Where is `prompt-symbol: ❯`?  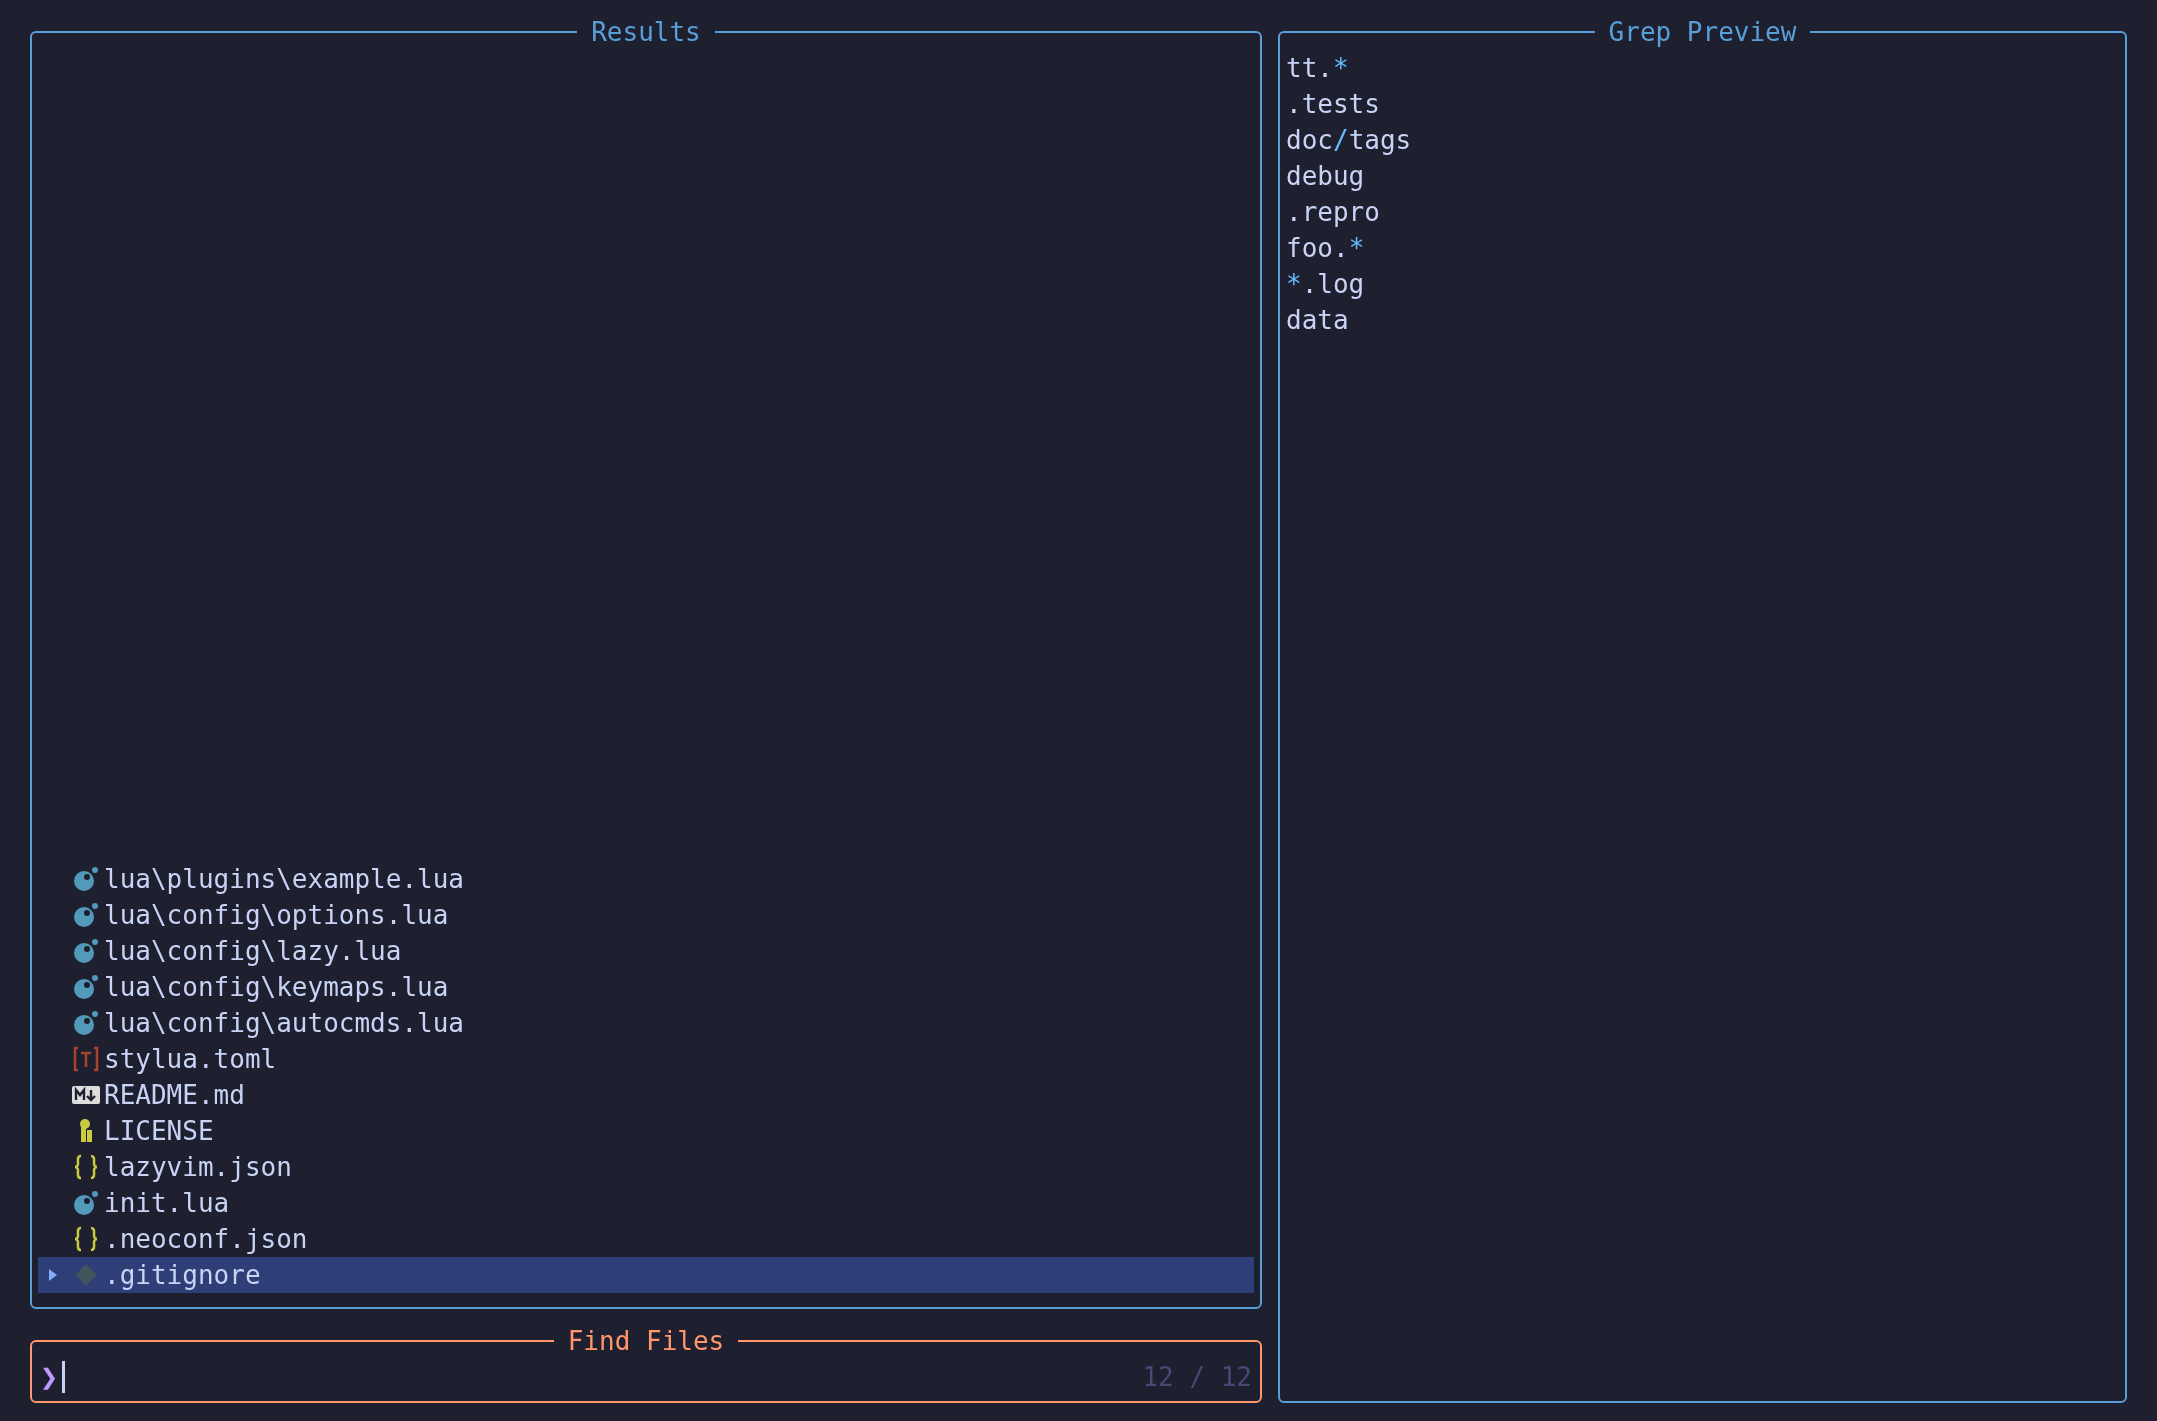 prompt-symbol: ❯ is located at coordinates (49, 1377).